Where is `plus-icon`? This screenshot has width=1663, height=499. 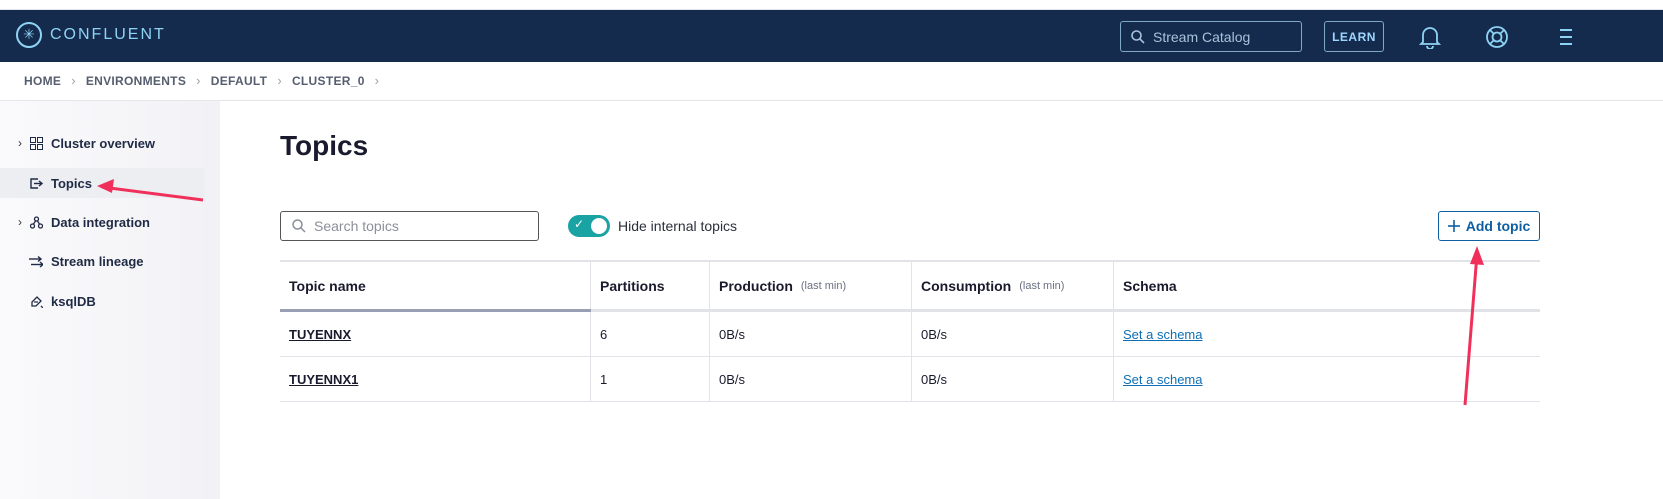 plus-icon is located at coordinates (1453, 226).